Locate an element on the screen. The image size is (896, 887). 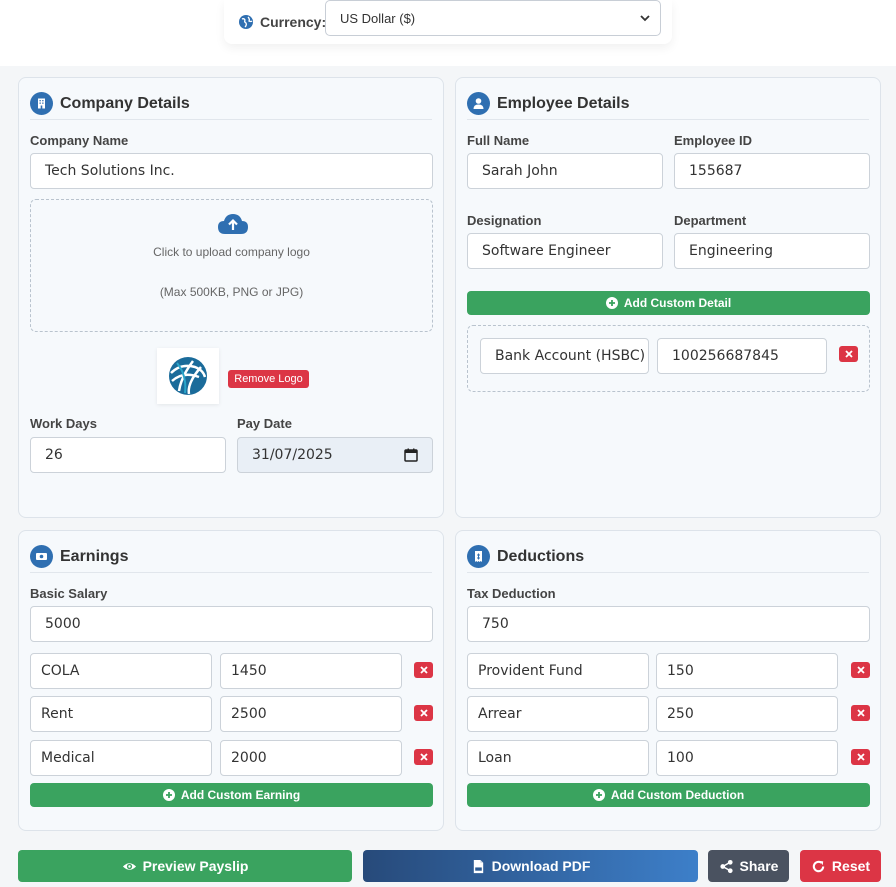
earnings-title: Earnings is located at coordinates (94, 556).